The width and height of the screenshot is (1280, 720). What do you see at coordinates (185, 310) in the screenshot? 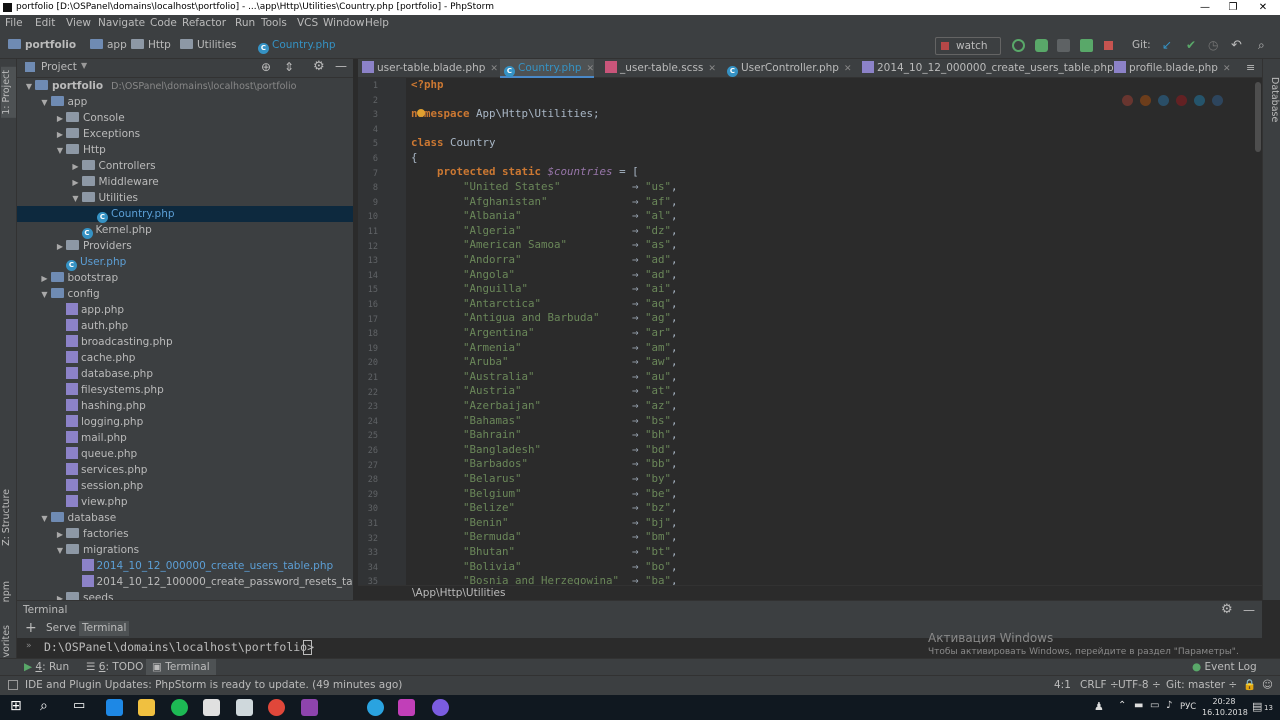
I see `tree-item: app.php` at bounding box center [185, 310].